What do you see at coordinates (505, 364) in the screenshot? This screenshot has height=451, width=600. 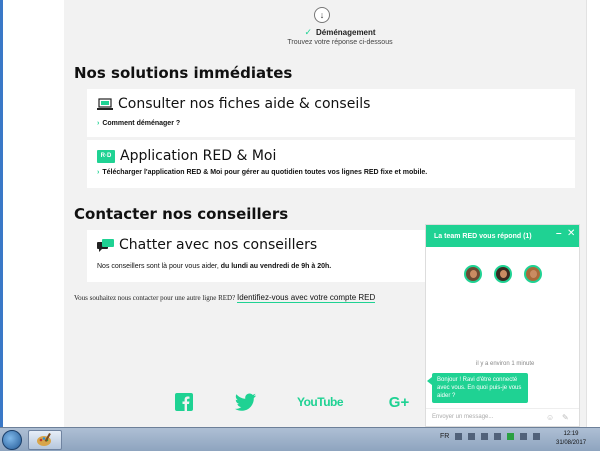 I see `message-time: il y a environ 1 minute` at bounding box center [505, 364].